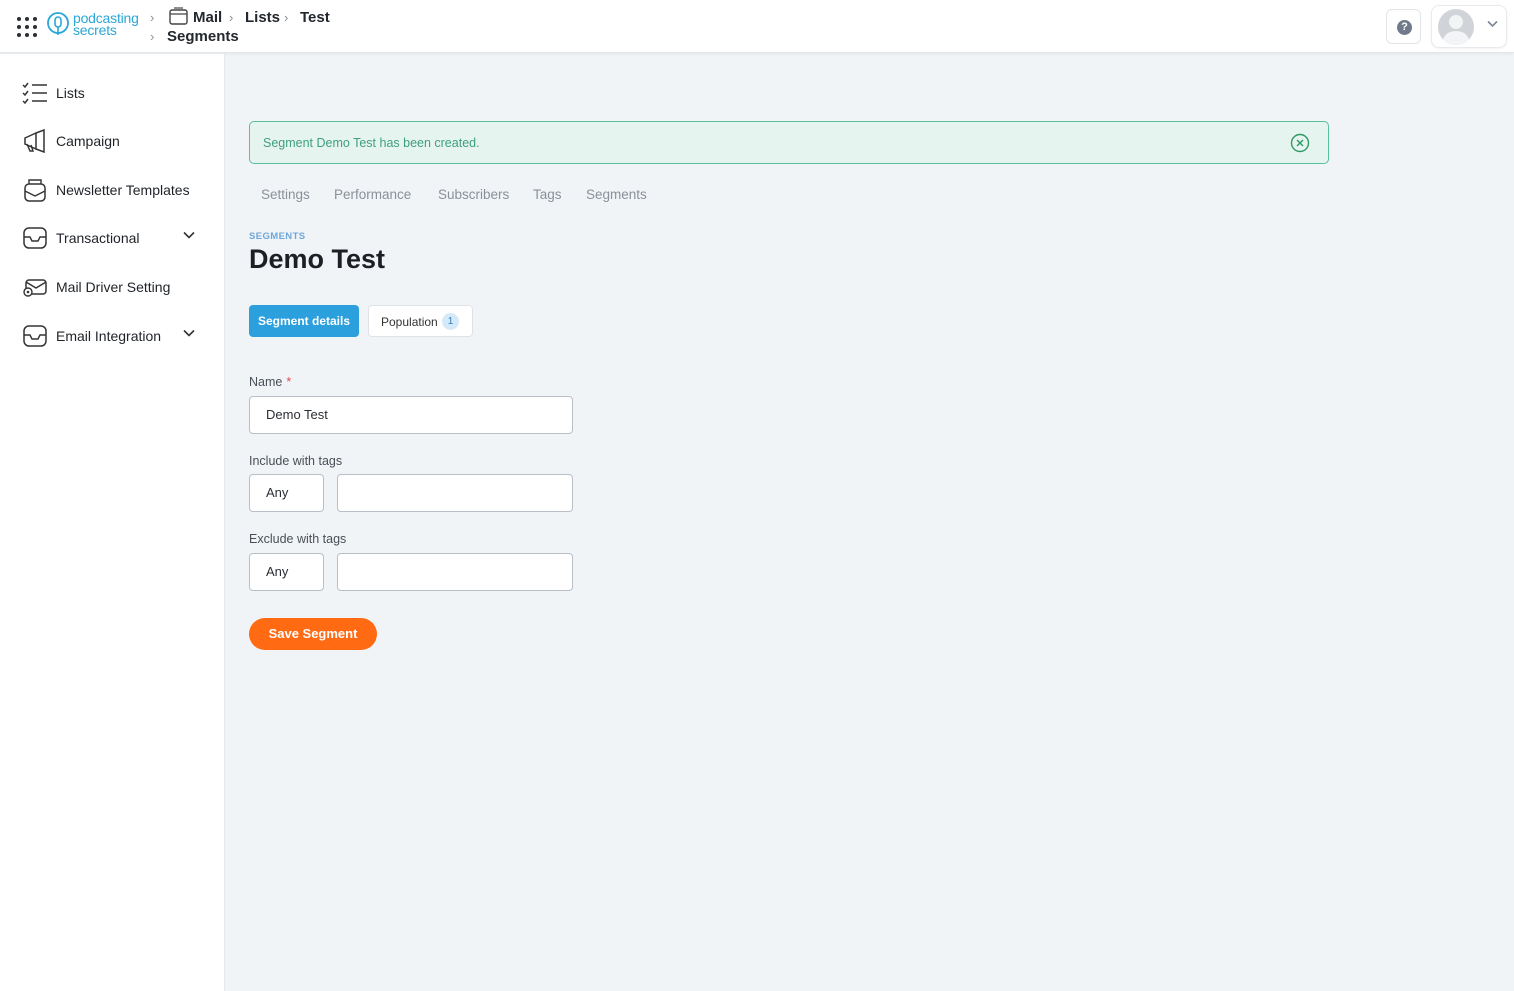 This screenshot has width=1514, height=991. I want to click on sidebar-item-label: Campaign, so click(88, 141).